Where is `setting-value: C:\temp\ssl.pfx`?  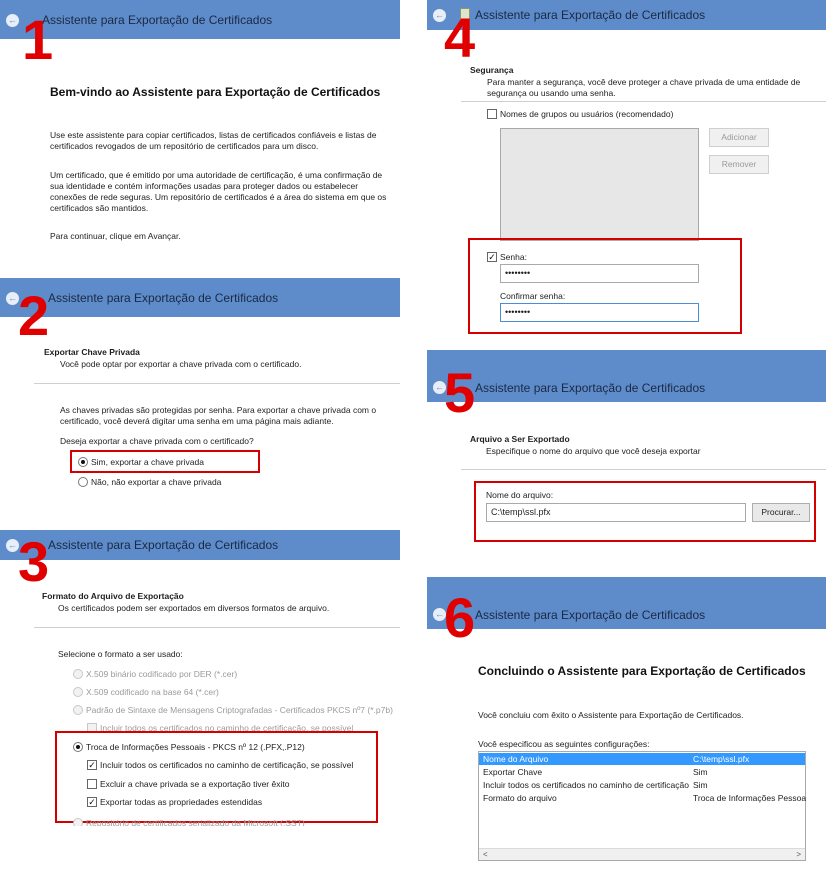 setting-value: C:\temp\ssl.pfx is located at coordinates (721, 759).